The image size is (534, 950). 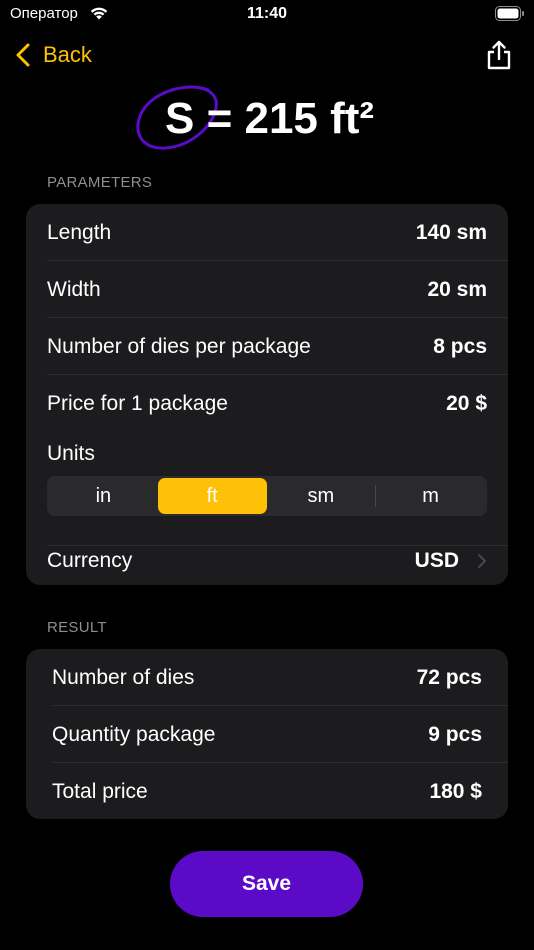 I want to click on units-row: Units in ft sm m, so click(x=267, y=489).